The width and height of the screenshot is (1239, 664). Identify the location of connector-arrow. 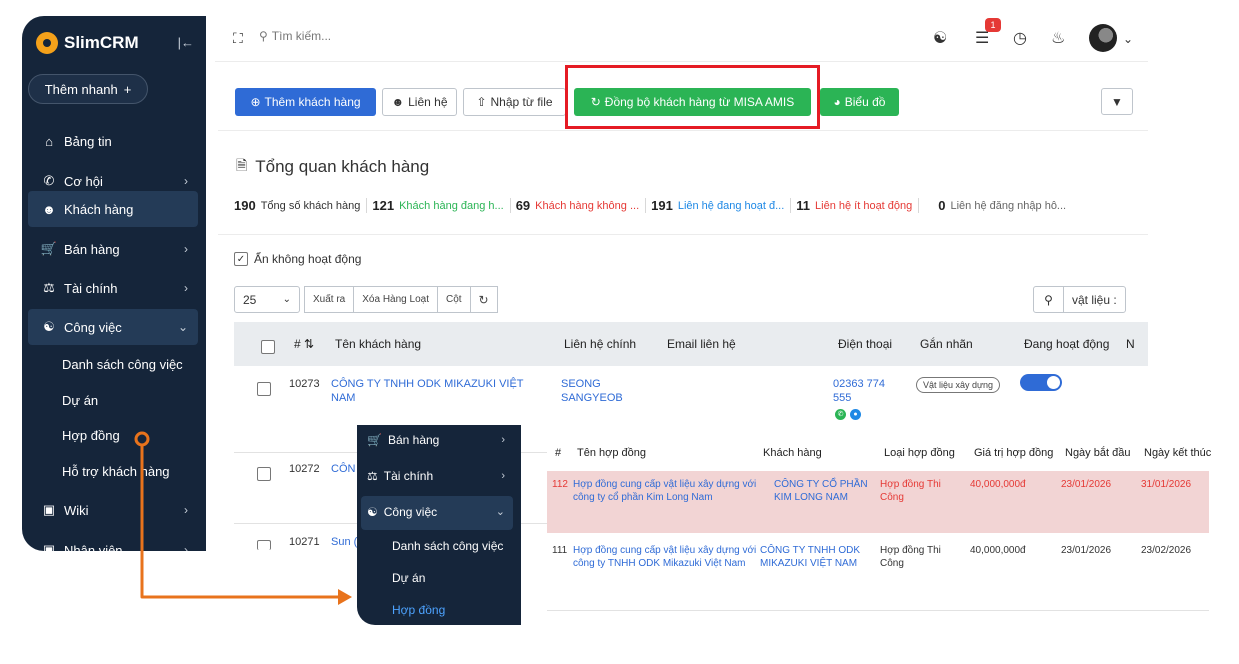
(243, 518).